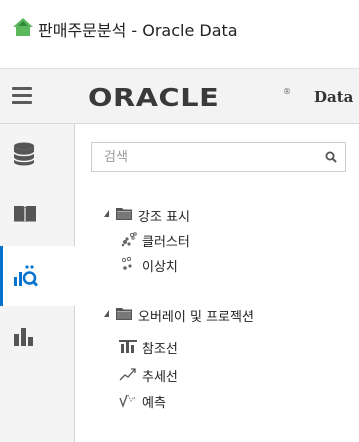  Describe the element at coordinates (128, 401) in the screenshot. I see `forecast-icon` at that location.